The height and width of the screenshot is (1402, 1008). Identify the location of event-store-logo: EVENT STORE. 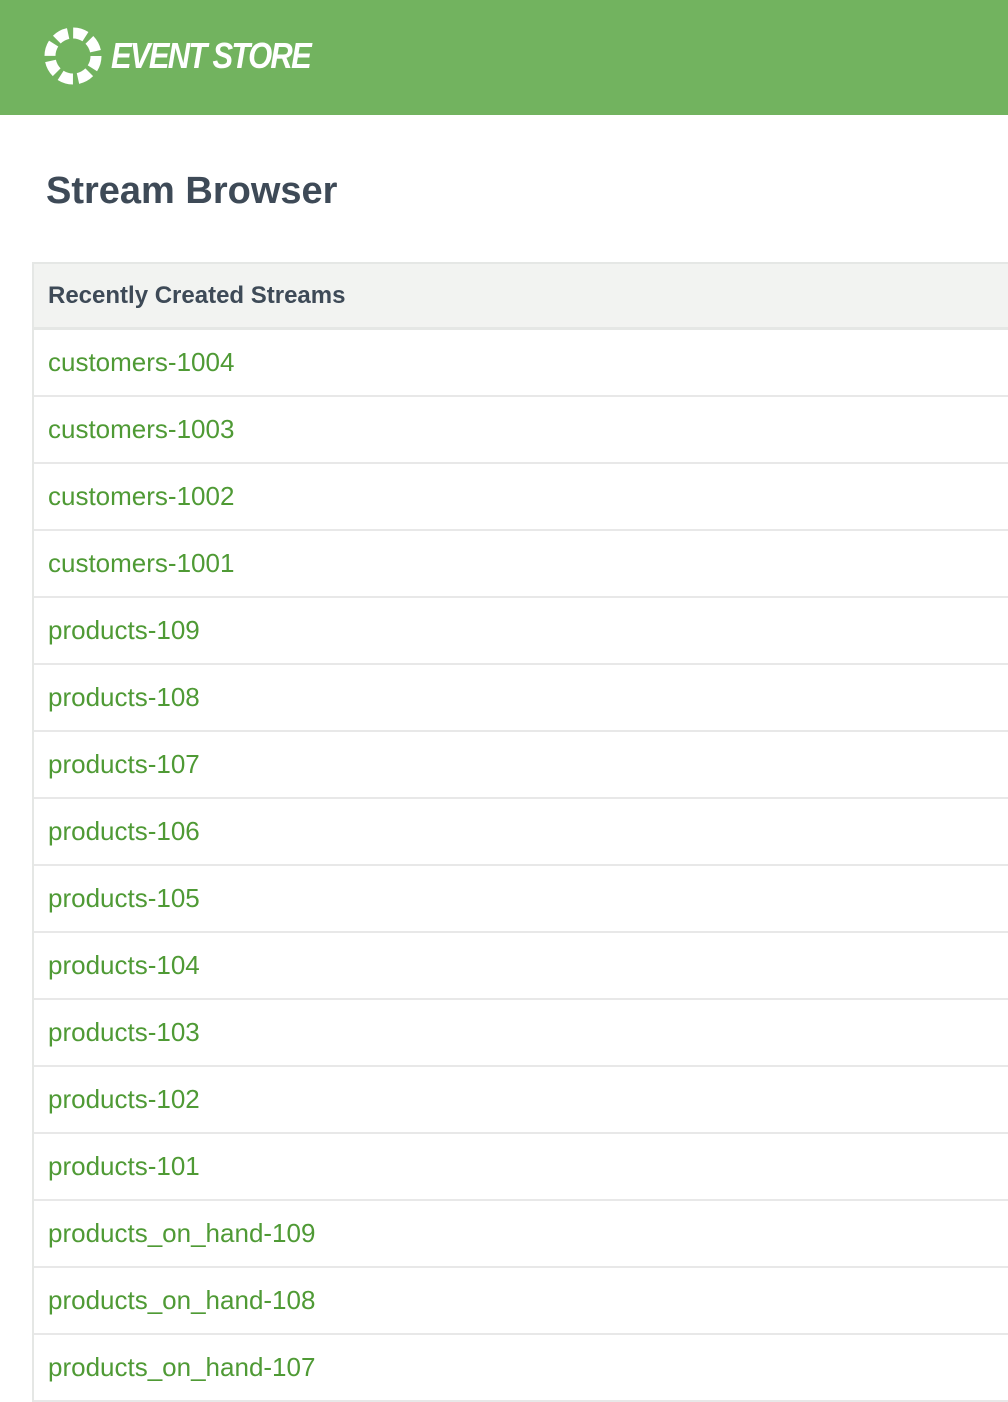
(193, 56).